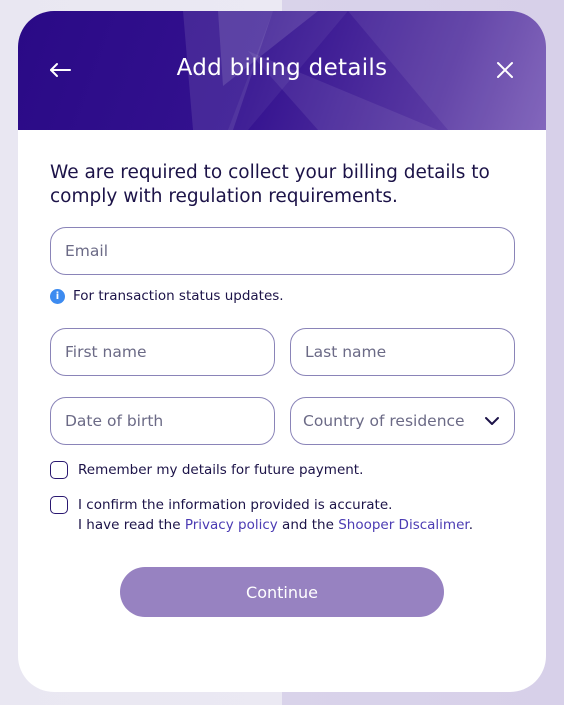 This screenshot has height=705, width=564. I want to click on close-icon, so click(505, 70).